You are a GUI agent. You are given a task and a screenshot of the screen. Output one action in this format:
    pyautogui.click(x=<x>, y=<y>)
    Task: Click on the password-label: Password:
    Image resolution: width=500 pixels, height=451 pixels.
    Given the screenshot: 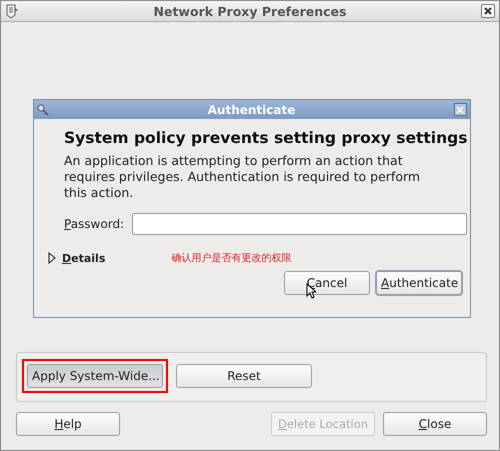 What is the action you would take?
    pyautogui.click(x=94, y=224)
    